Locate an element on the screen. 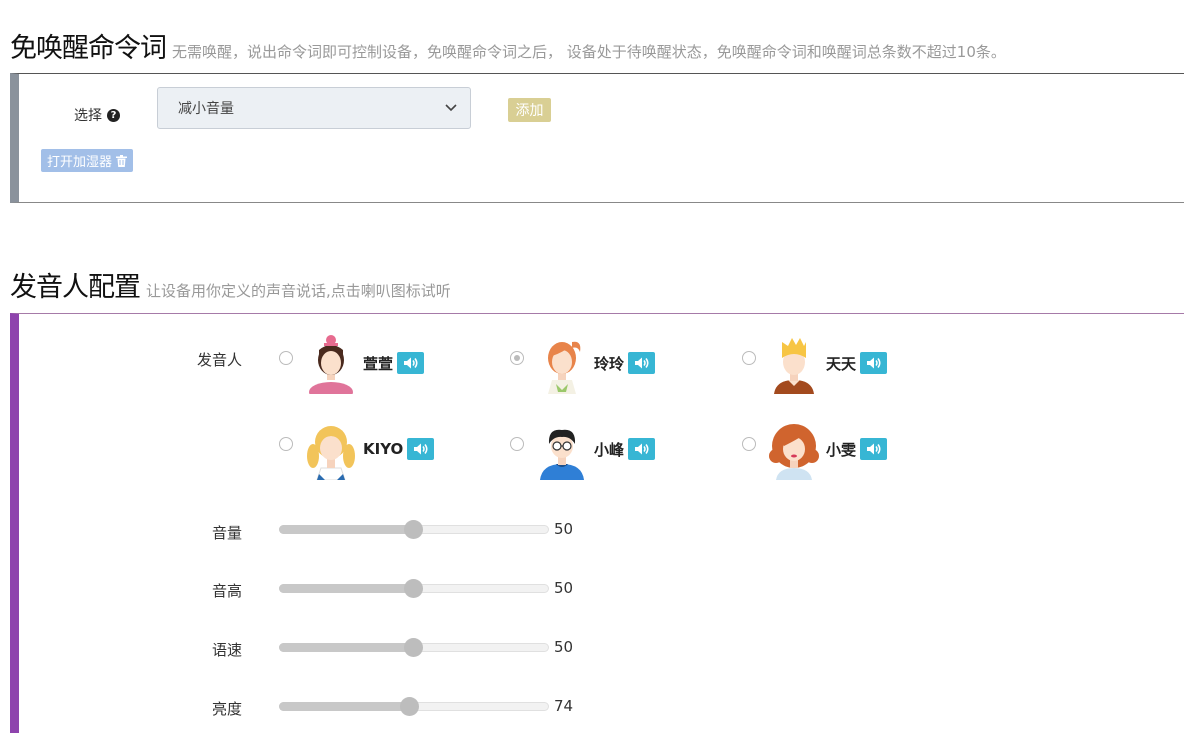  trash-icon is located at coordinates (122, 160).